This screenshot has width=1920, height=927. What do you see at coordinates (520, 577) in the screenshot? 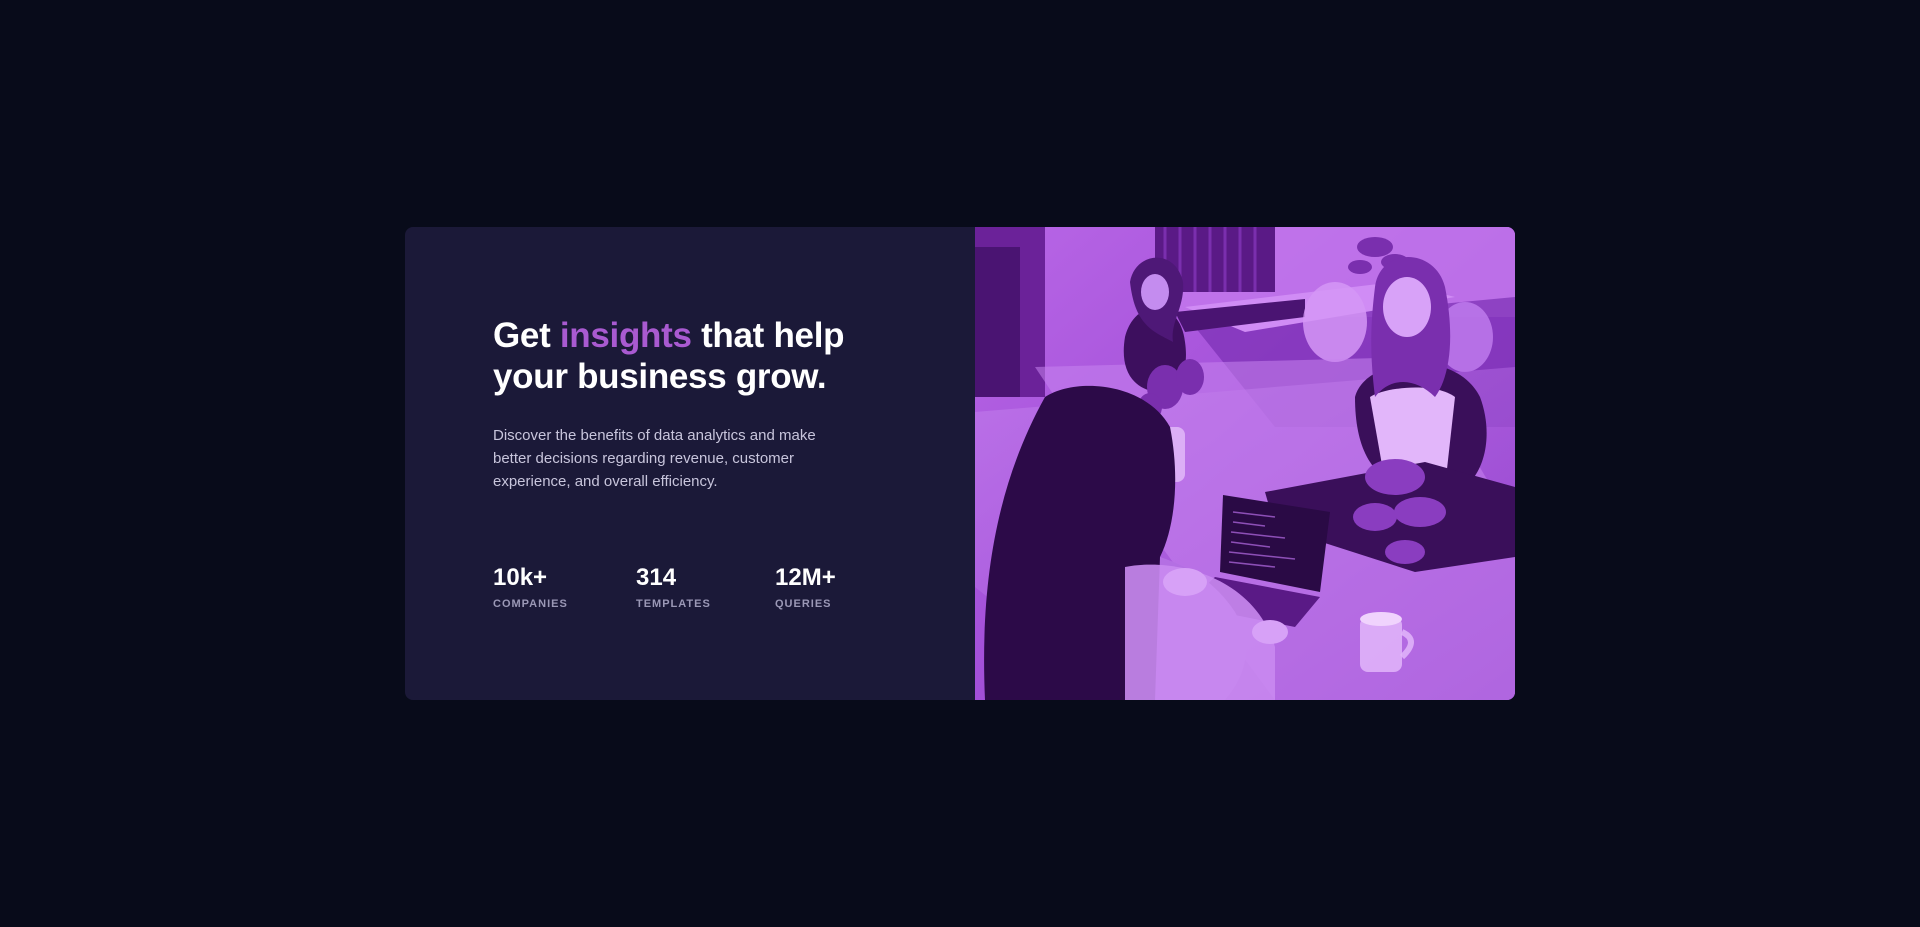
I see `stat-value: 10k+` at bounding box center [520, 577].